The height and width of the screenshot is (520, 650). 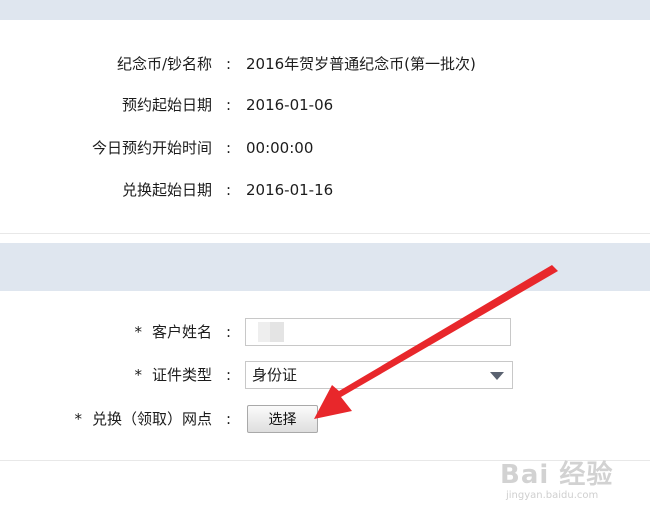 What do you see at coordinates (181, 332) in the screenshot?
I see `customer-name-label: 客户姓名` at bounding box center [181, 332].